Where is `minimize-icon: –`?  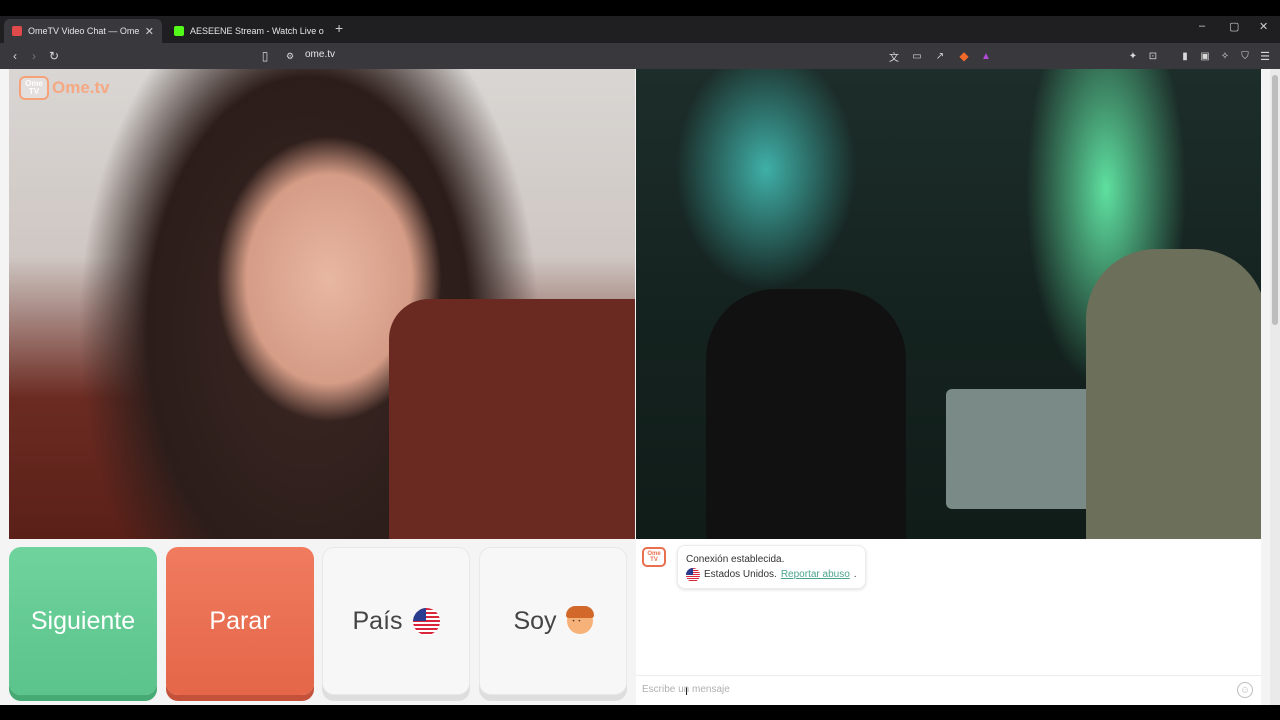
minimize-icon: – is located at coordinates (1202, 26).